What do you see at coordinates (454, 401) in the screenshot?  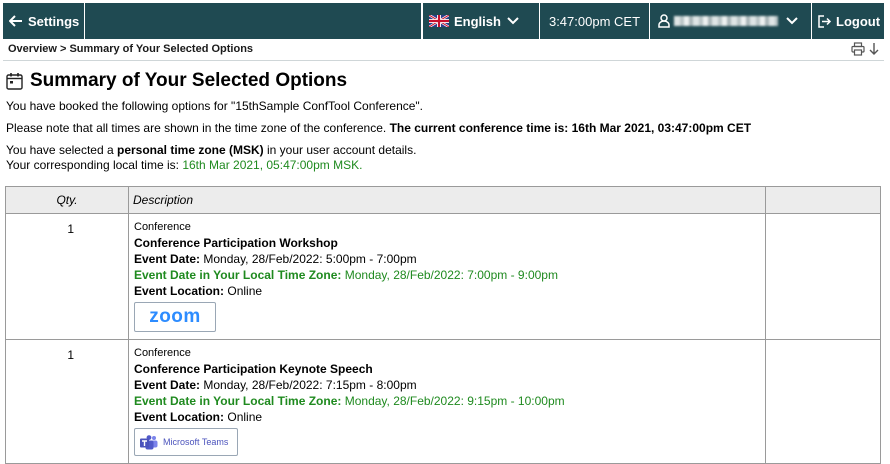 I see `local-date-value: Monday, 28/Feb/2022: 9:15pm - 10:00pm` at bounding box center [454, 401].